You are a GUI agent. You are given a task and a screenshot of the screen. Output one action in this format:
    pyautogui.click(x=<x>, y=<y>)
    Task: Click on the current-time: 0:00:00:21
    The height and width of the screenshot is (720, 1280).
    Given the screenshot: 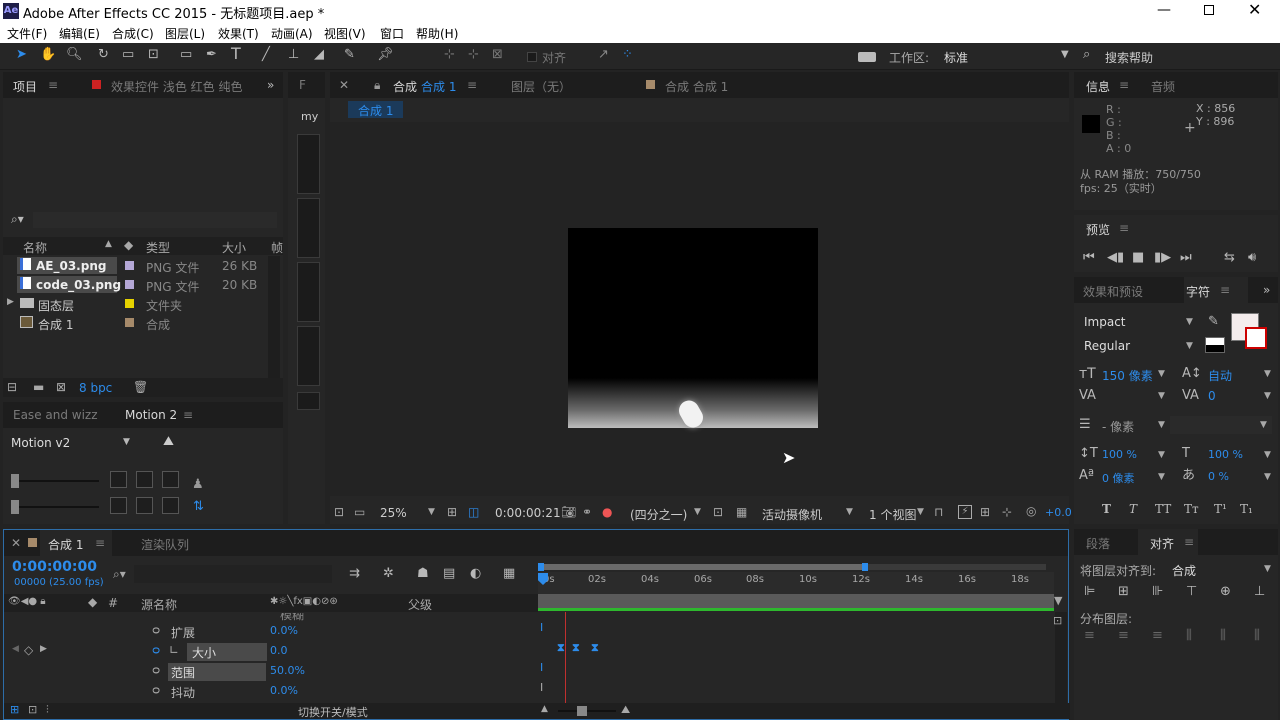 What is the action you would take?
    pyautogui.click(x=528, y=513)
    